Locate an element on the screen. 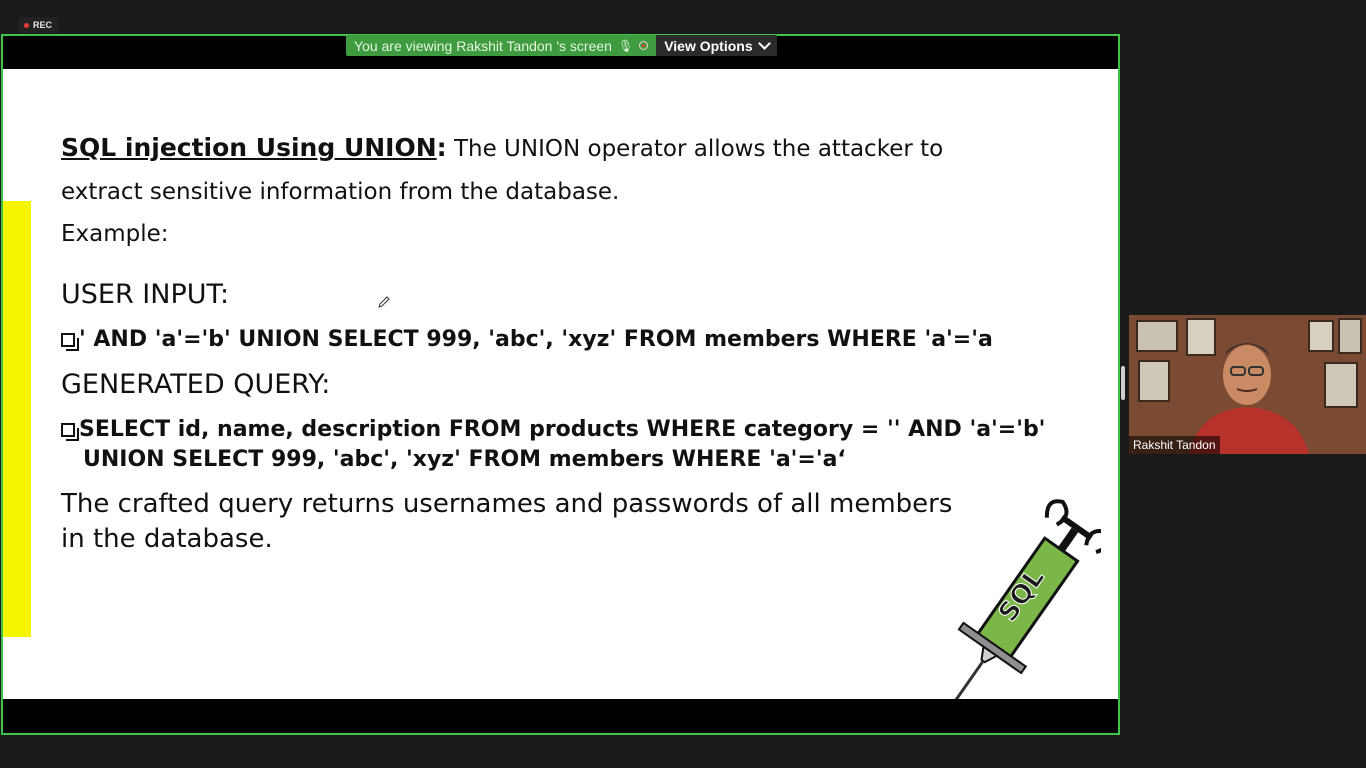  recording-label: REC is located at coordinates (43, 25).